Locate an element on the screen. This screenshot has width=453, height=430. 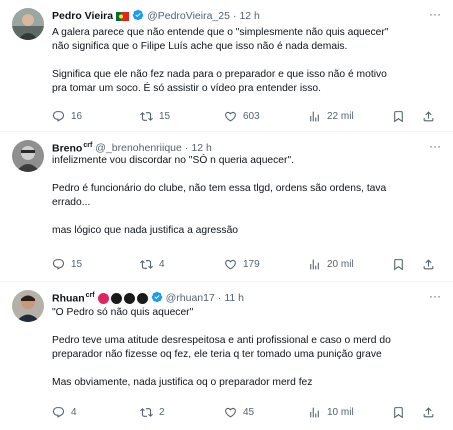
like-count: 45 is located at coordinates (249, 412).